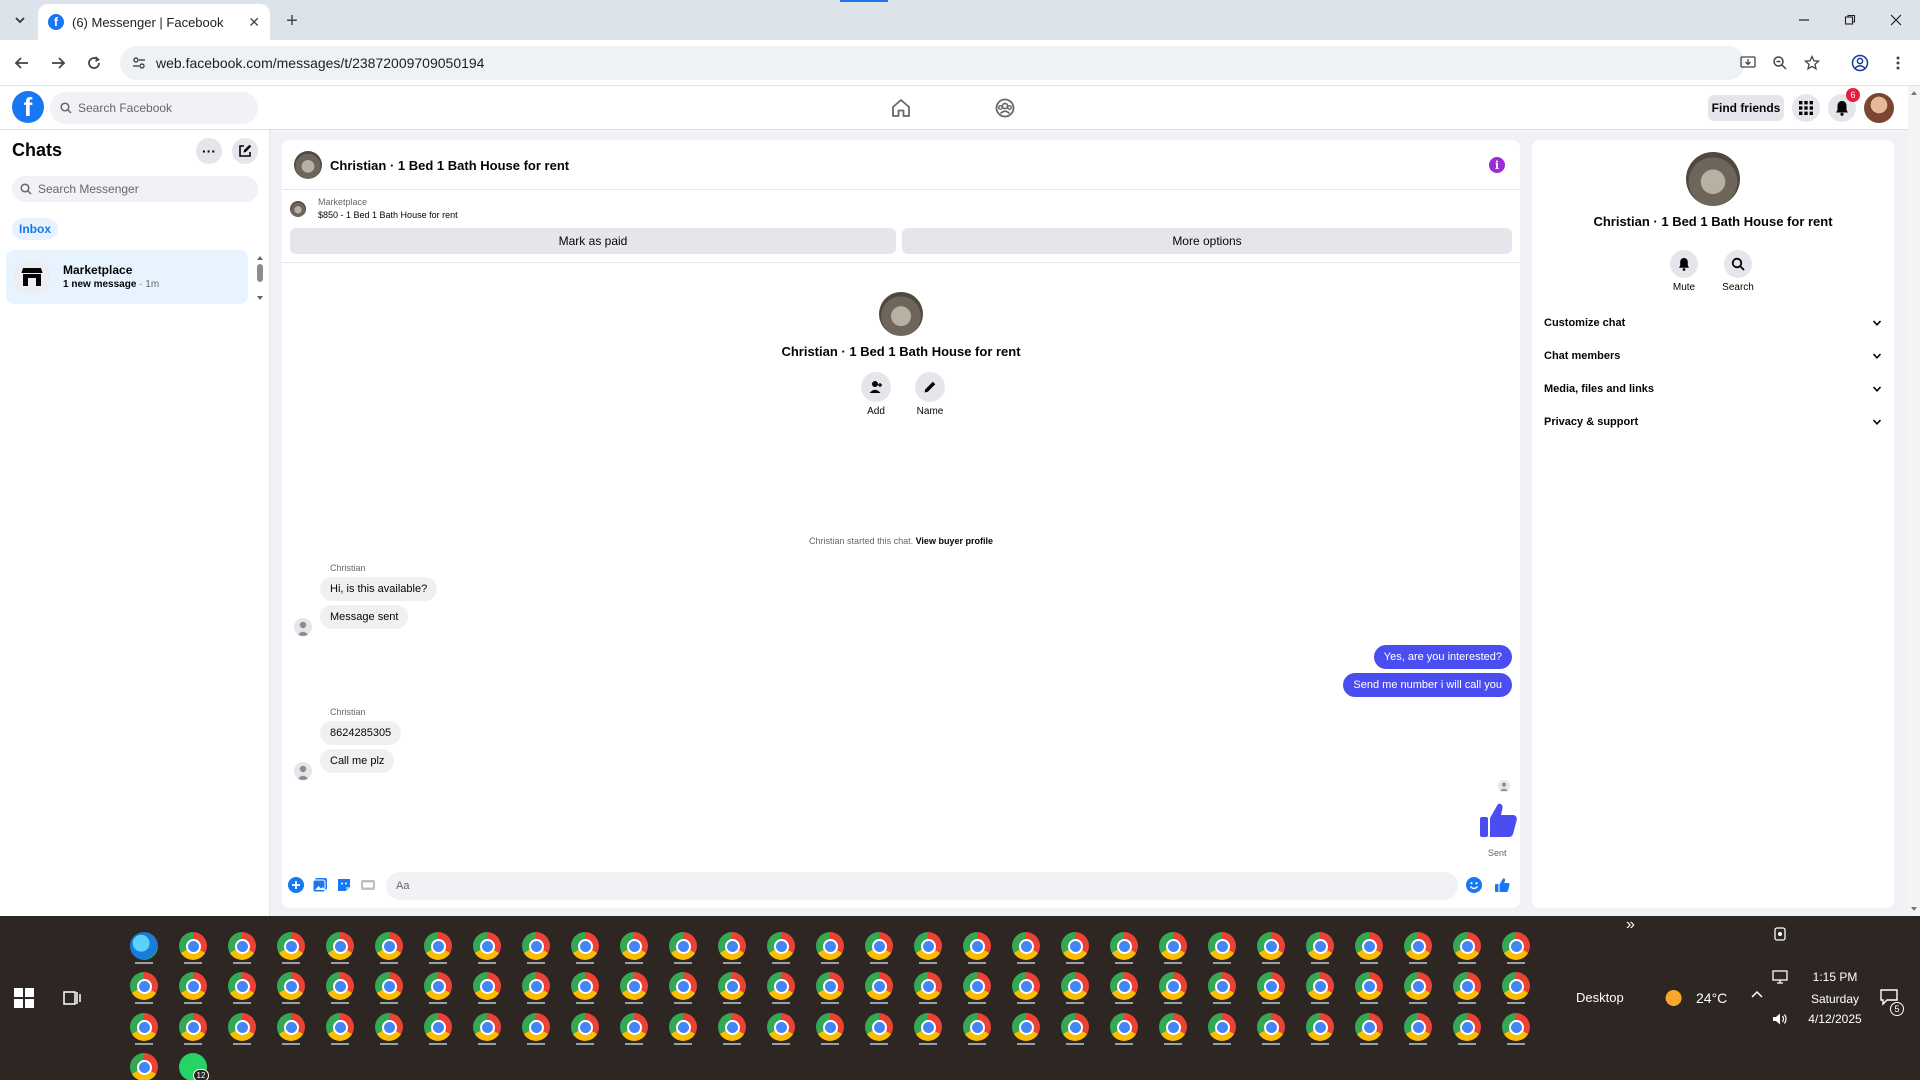 This screenshot has width=1920, height=1080. I want to click on listing-title: $850 - 1 Bed 1 Bath House for rent, so click(388, 215).